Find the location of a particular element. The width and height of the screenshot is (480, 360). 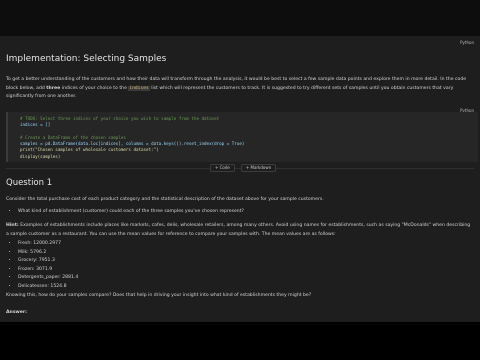

intro-bold: three is located at coordinates (53, 88).